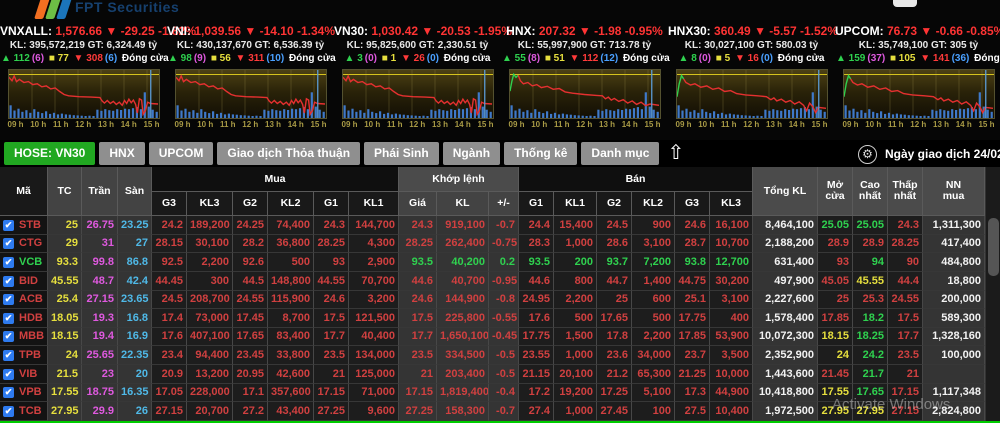 The image size is (1000, 423). I want to click on scrollbar-thumb, so click(993, 247).